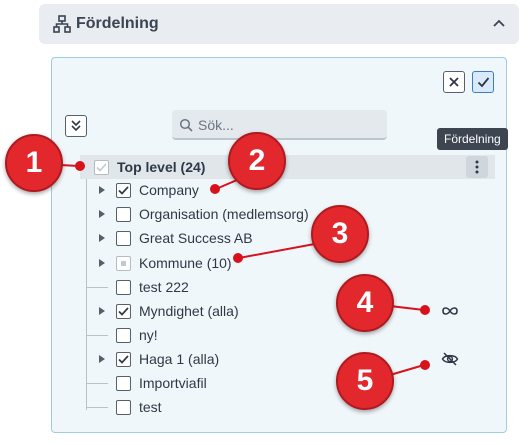 The height and width of the screenshot is (445, 529). I want to click on tree-item-label: Kommune (10), so click(185, 263).